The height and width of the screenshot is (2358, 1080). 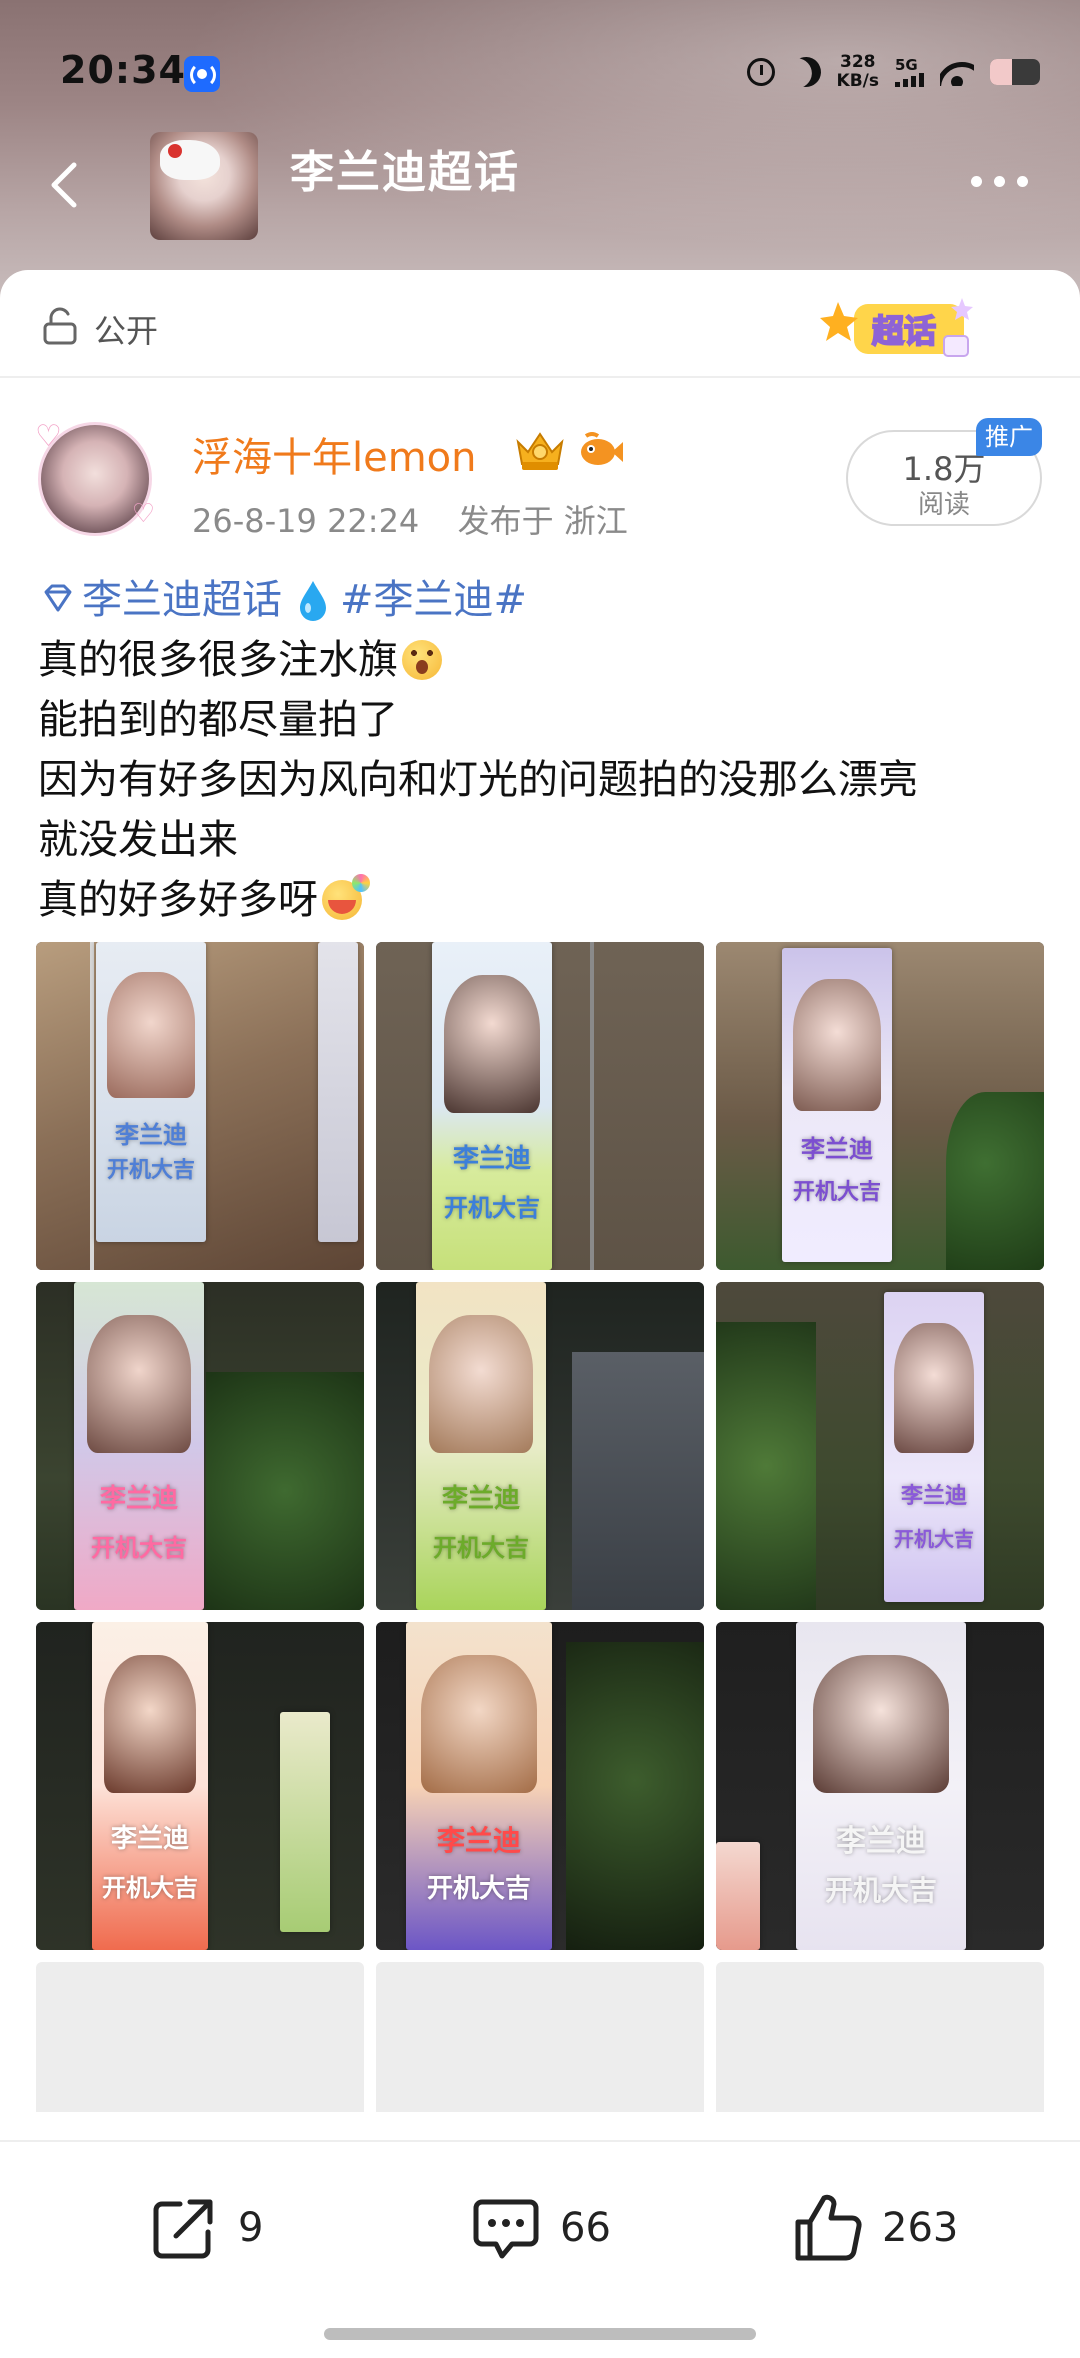 What do you see at coordinates (600, 451) in the screenshot?
I see `fish-icon` at bounding box center [600, 451].